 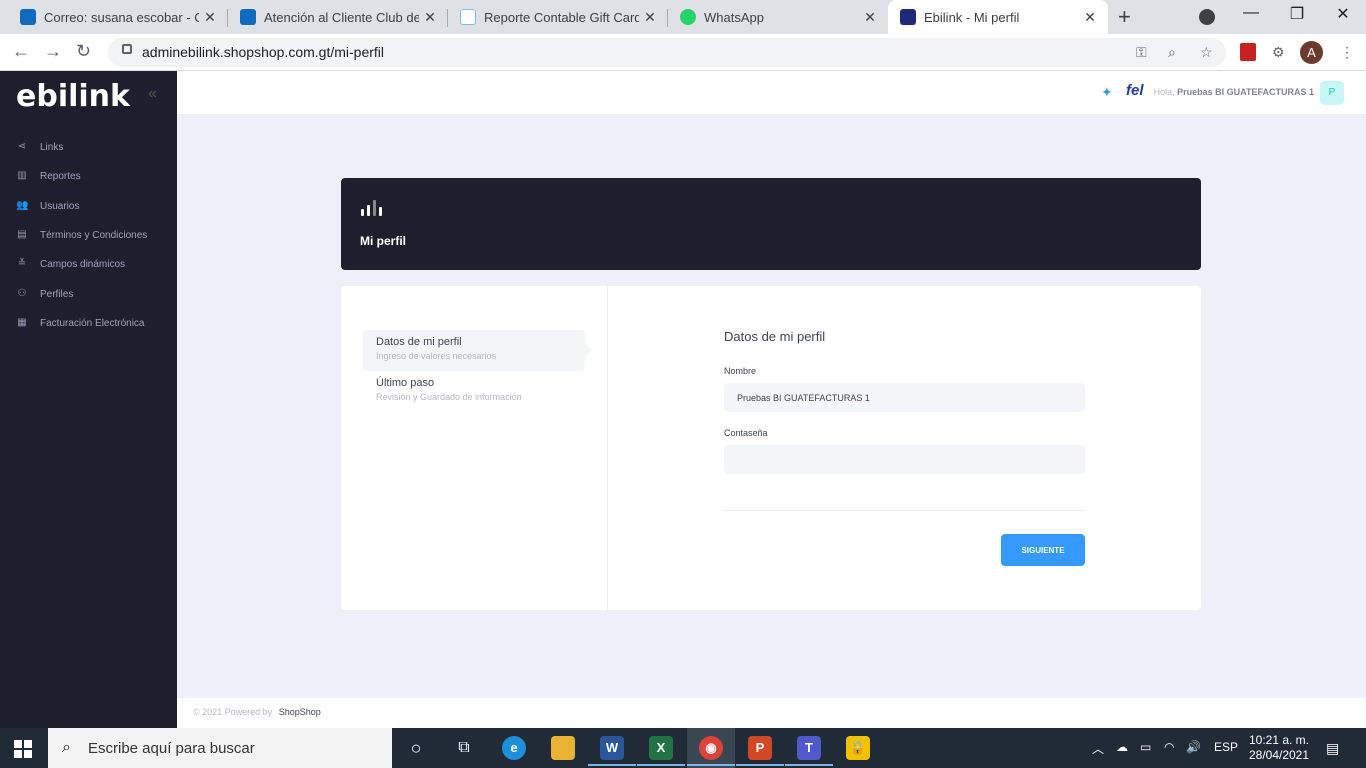 I want to click on search-icon: ⌕, so click(x=66, y=747).